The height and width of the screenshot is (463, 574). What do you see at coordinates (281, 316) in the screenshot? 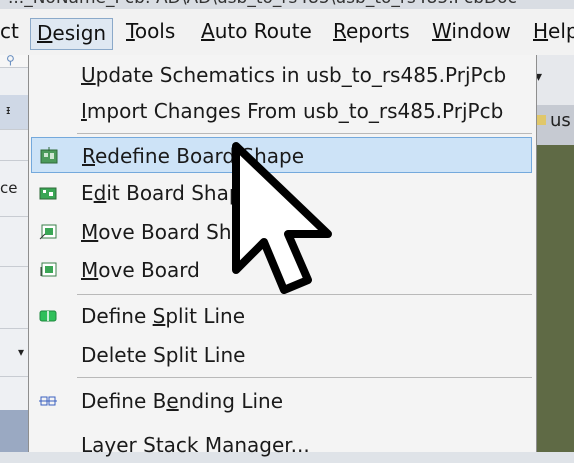
I see `menu-item-define-split-line: Define Split Line` at bounding box center [281, 316].